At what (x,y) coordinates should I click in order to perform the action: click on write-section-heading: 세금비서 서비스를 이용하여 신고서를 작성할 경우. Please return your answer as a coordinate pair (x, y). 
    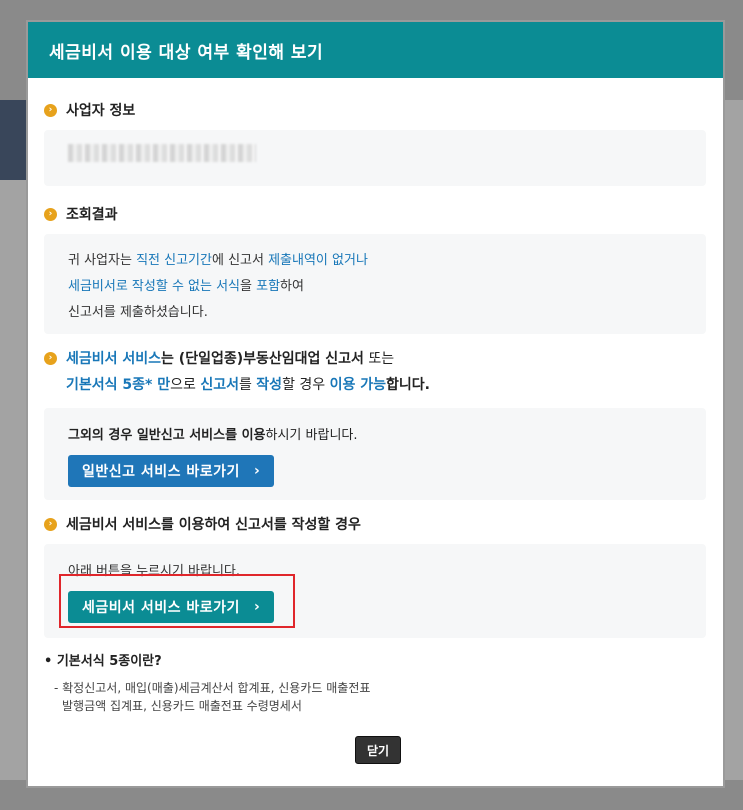
    Looking at the image, I should click on (213, 525).